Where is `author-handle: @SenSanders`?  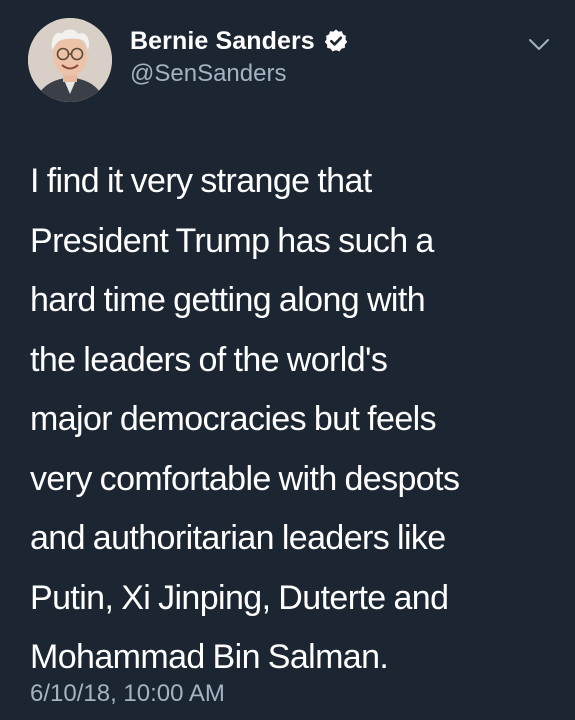
author-handle: @SenSanders is located at coordinates (239, 74).